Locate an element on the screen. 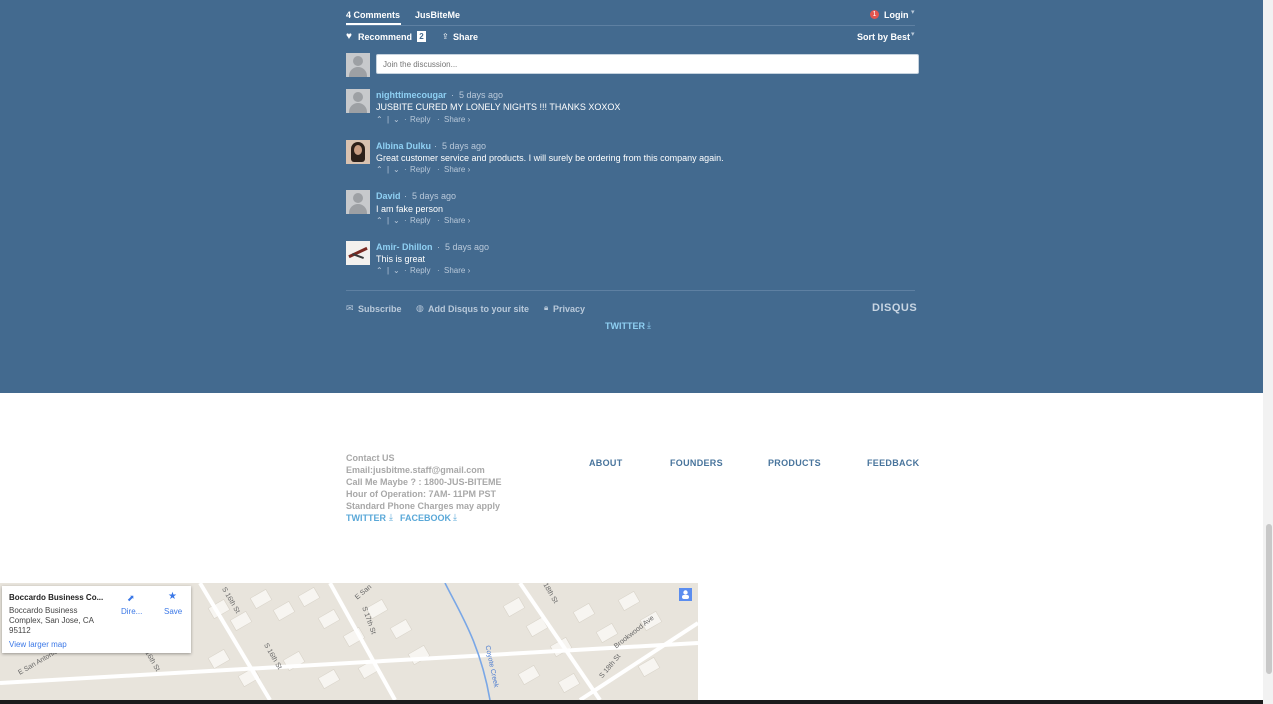 The width and height of the screenshot is (1273, 704). join-discussion-input is located at coordinates (647, 64).